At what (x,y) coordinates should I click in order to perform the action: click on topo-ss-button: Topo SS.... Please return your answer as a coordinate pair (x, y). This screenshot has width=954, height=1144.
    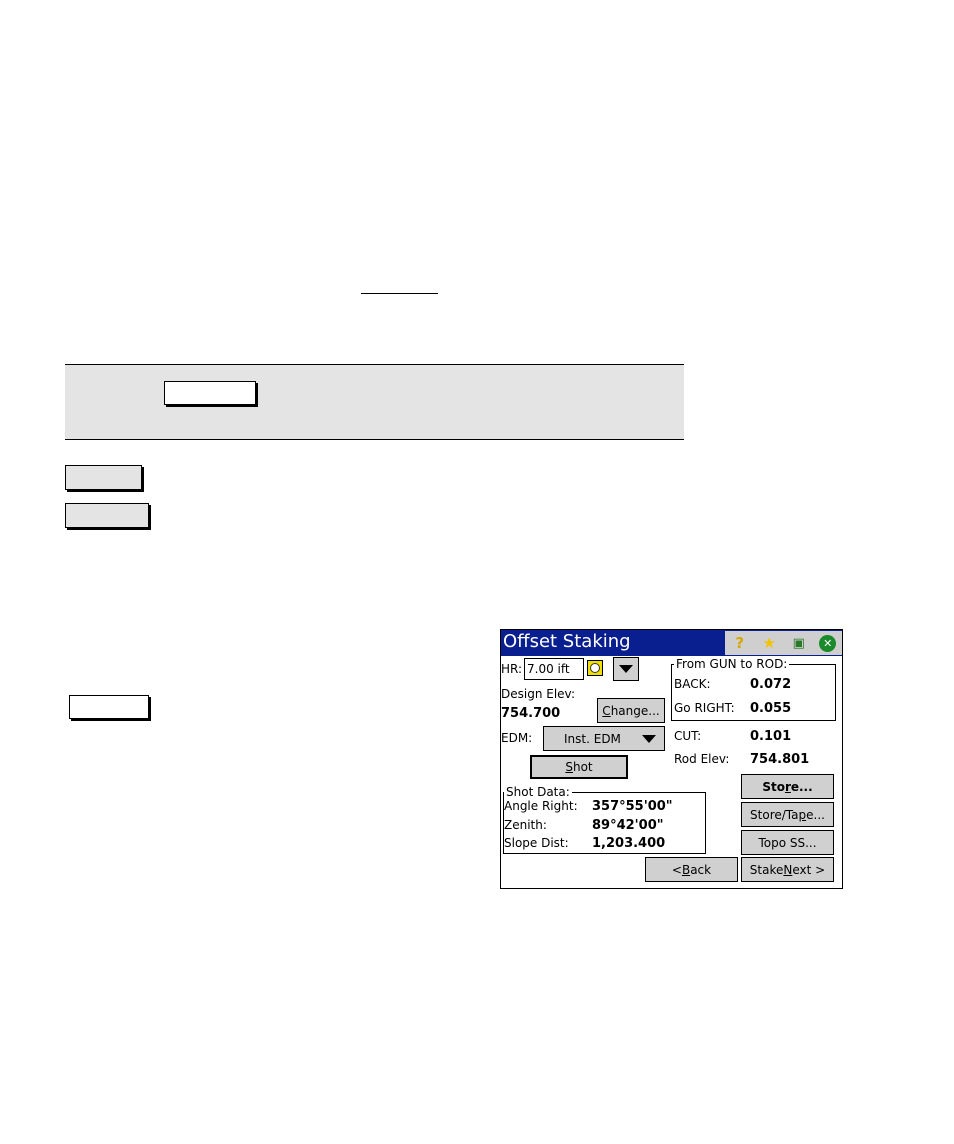
    Looking at the image, I should click on (787, 842).